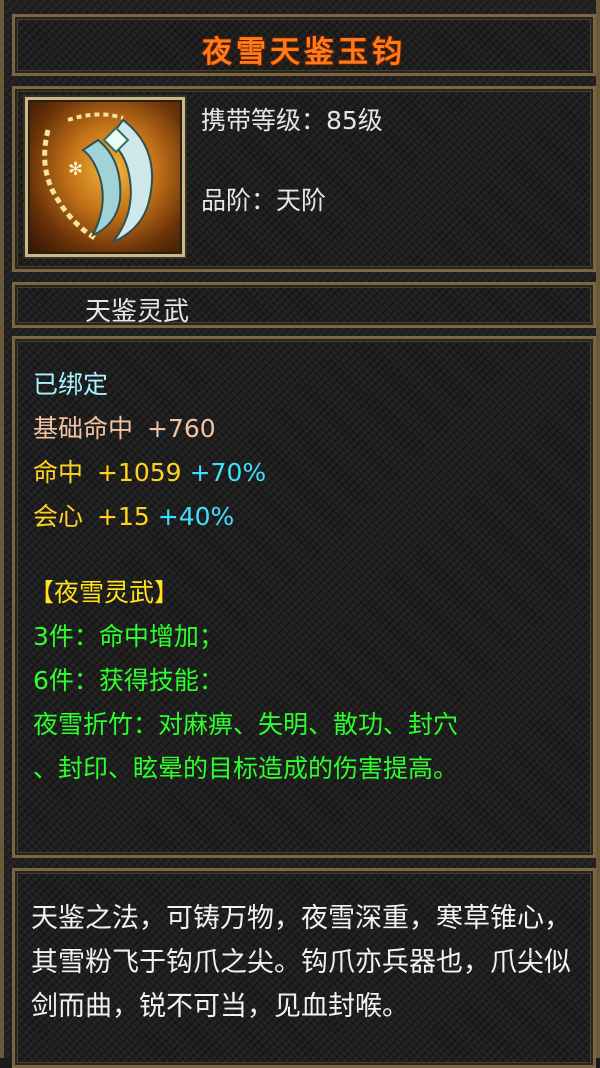 The height and width of the screenshot is (1068, 600). I want to click on stat-hit: 命中 +1059 +70%, so click(149, 471).